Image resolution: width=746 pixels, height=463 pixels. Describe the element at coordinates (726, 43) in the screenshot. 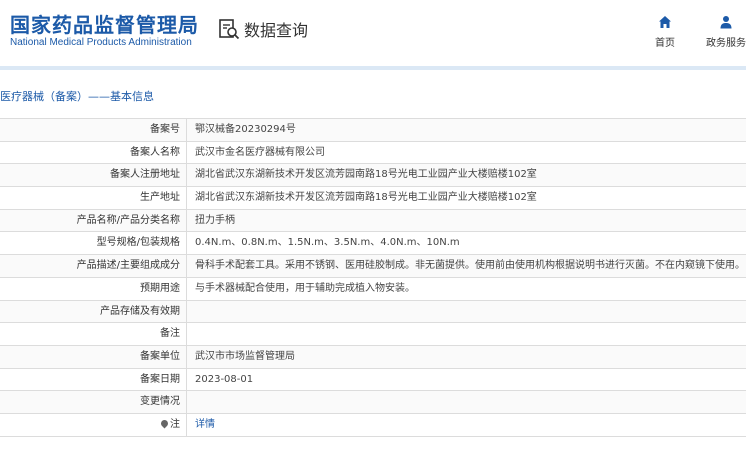

I see `nav-government-services-label: 政务服务` at that location.